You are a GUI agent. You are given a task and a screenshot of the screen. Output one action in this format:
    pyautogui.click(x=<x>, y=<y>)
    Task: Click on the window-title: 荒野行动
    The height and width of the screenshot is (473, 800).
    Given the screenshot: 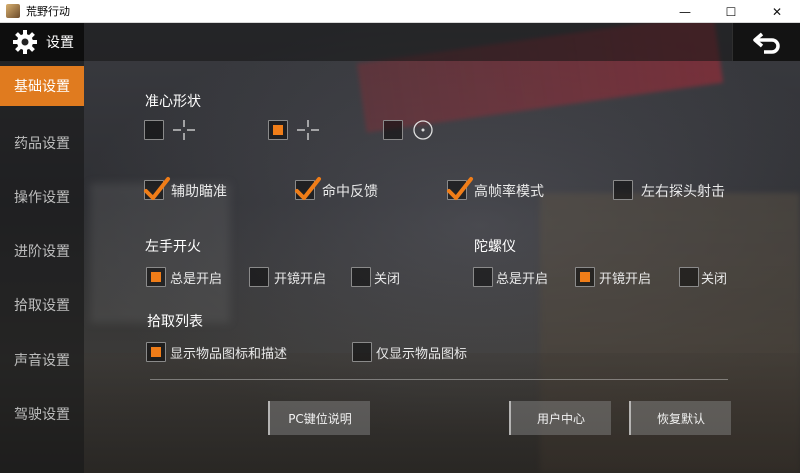 What is the action you would take?
    pyautogui.click(x=48, y=11)
    